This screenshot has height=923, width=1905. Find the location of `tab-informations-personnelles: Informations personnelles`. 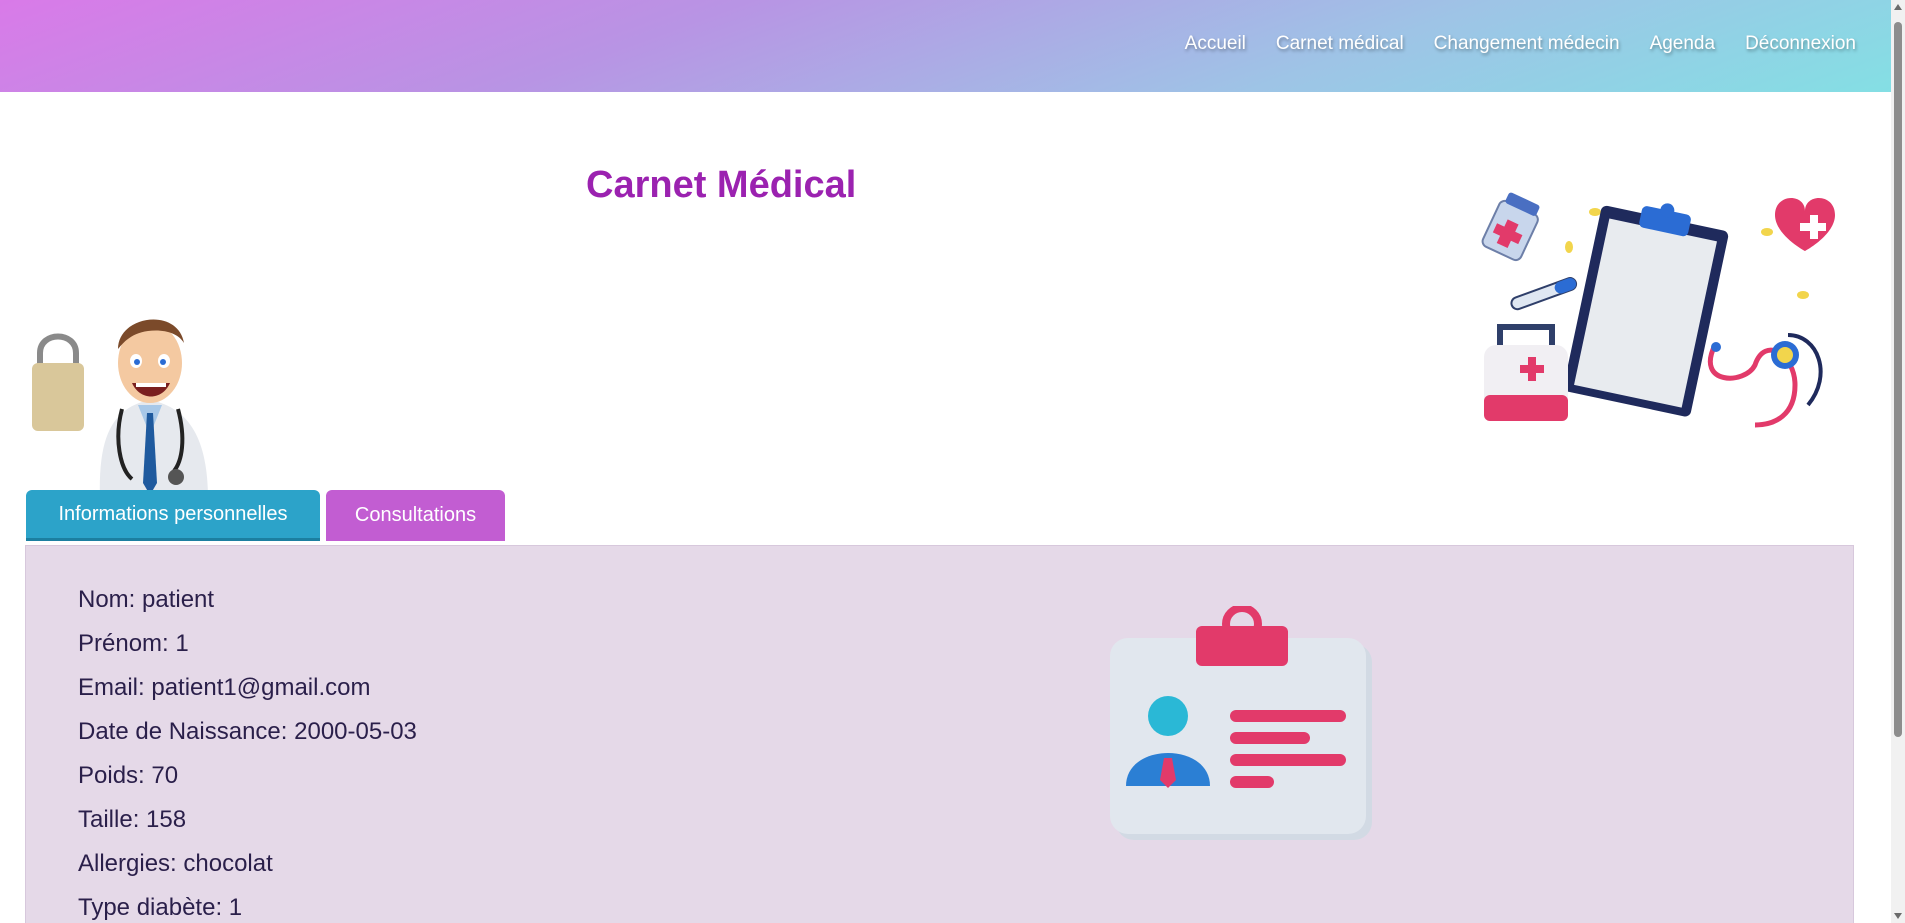

tab-informations-personnelles: Informations personnelles is located at coordinates (173, 515).